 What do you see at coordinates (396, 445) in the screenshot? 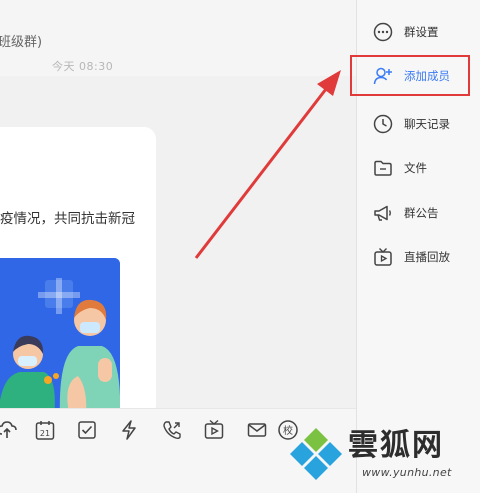
I see `watermark-name: 雲狐网` at bounding box center [396, 445].